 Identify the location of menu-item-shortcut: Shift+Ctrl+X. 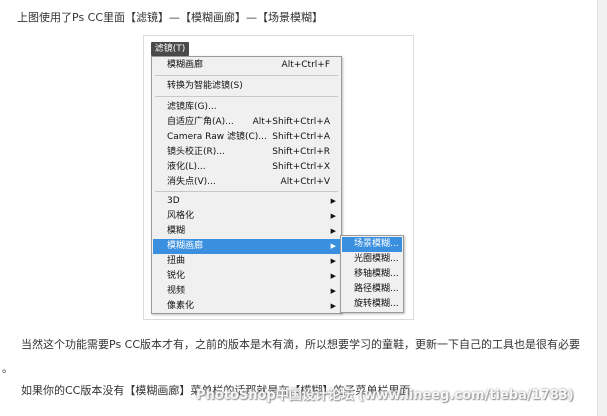
(301, 167).